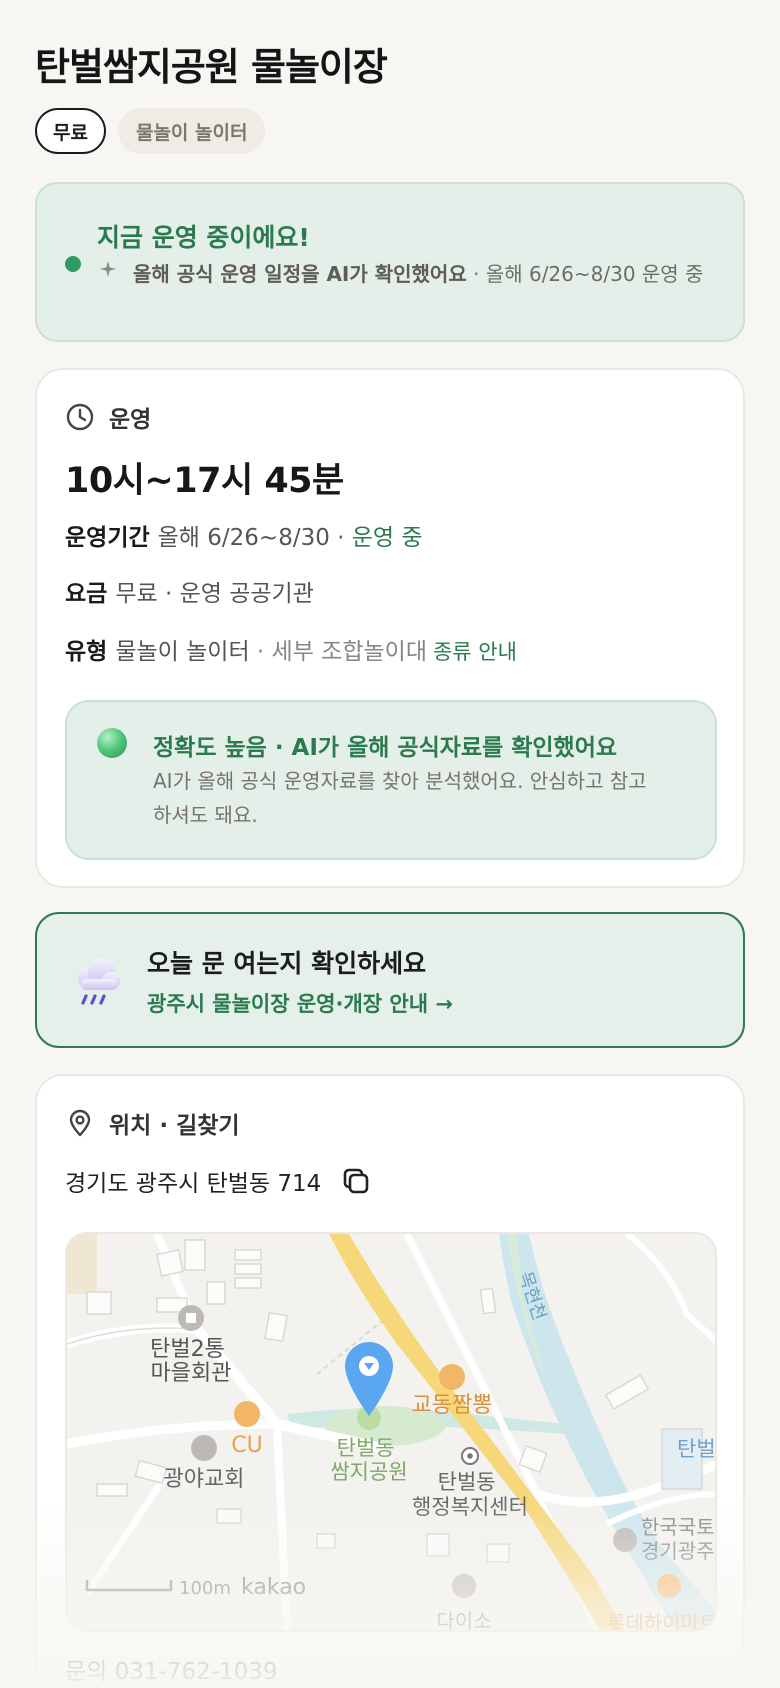 The height and width of the screenshot is (1688, 780). What do you see at coordinates (246, 1445) in the screenshot?
I see `map-label-cu: CU` at bounding box center [246, 1445].